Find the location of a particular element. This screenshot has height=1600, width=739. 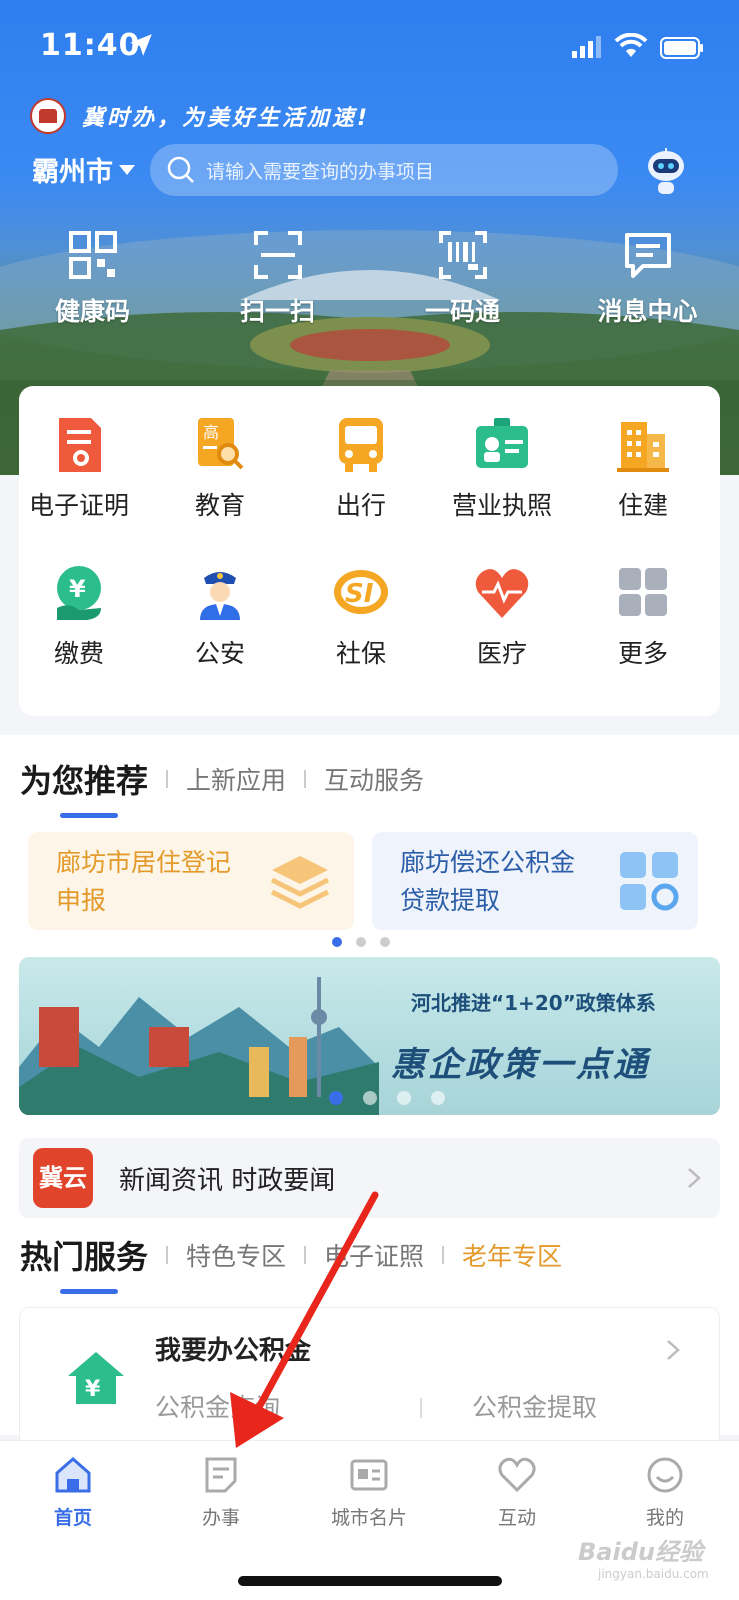

layers-icon is located at coordinates (300, 882).